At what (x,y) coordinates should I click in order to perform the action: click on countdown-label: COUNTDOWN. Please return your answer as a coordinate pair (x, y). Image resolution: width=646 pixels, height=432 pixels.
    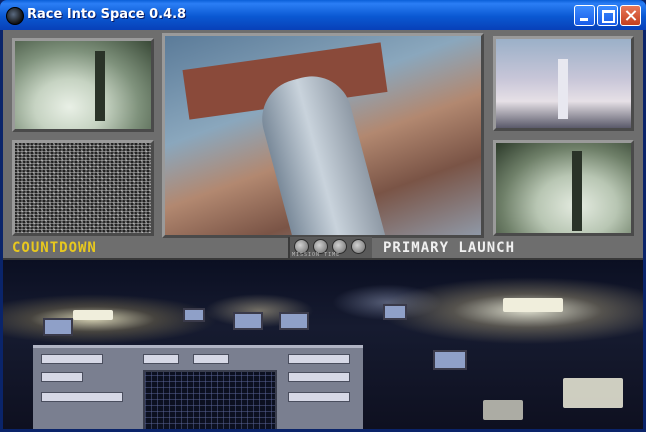
    Looking at the image, I should click on (54, 248).